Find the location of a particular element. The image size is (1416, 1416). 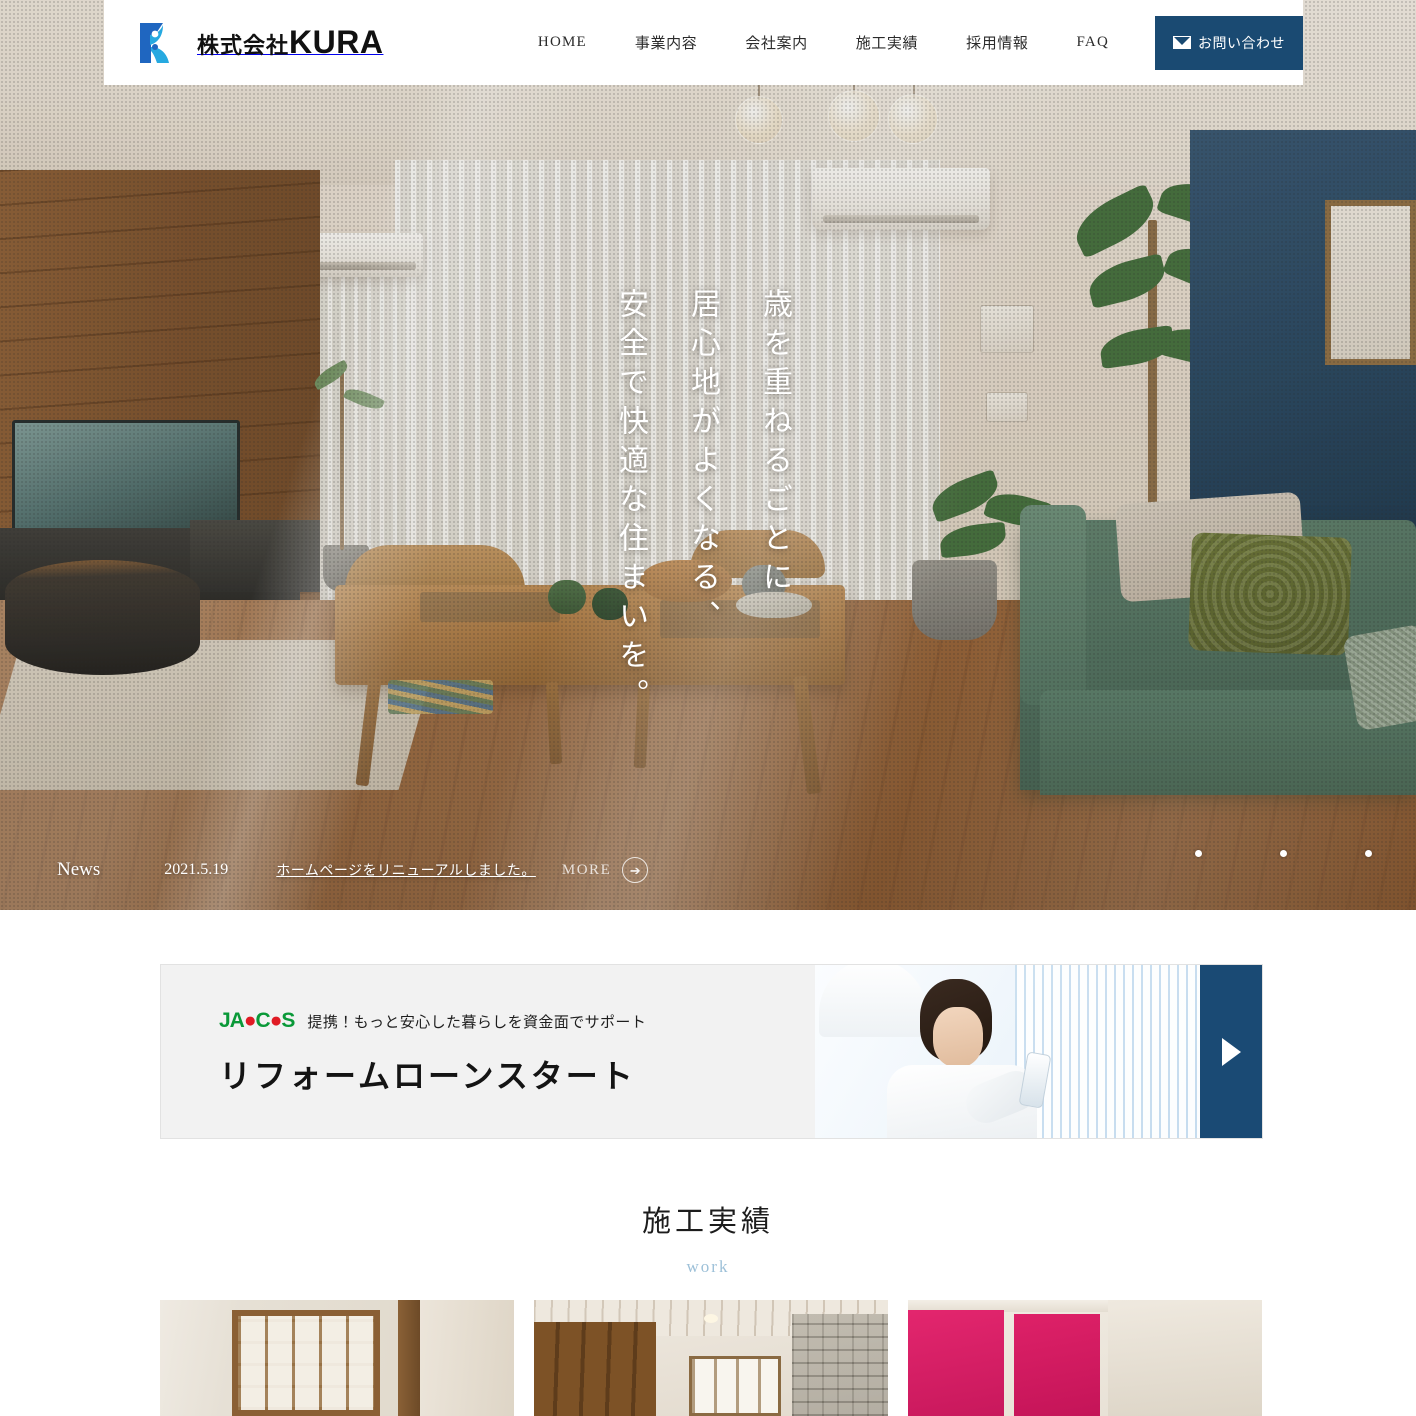

news-date: 2021.5.19 is located at coordinates (196, 869).